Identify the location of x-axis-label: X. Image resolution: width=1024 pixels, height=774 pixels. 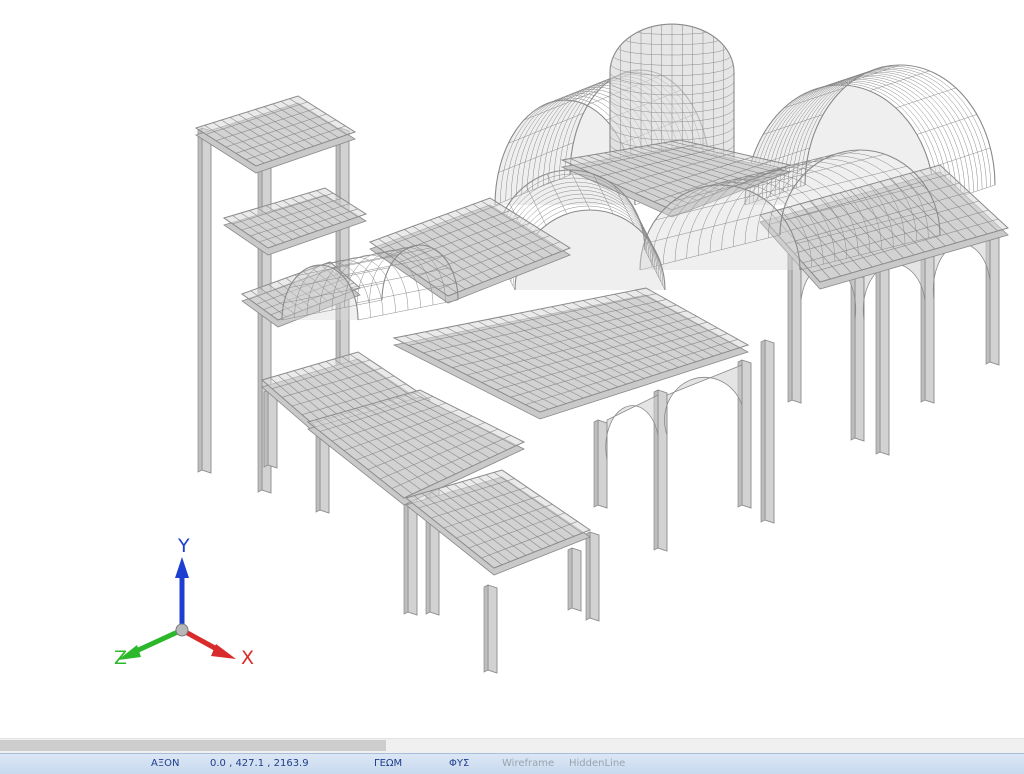
(247, 658).